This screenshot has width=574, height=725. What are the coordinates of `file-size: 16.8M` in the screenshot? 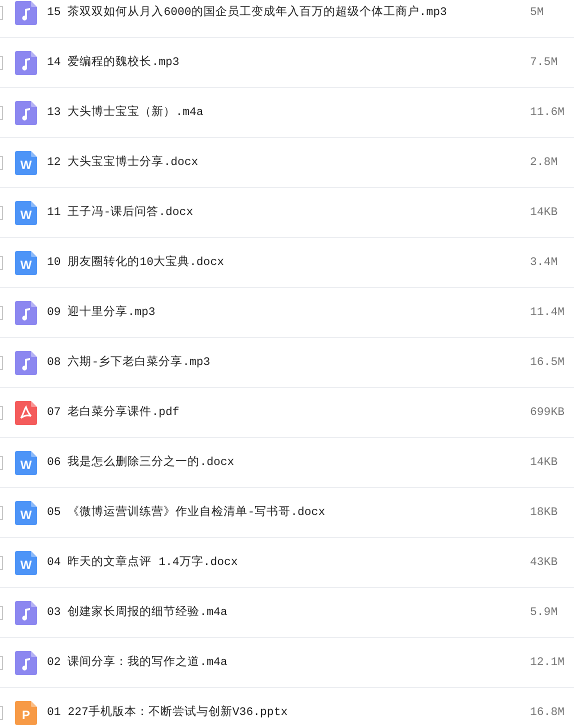 It's located at (548, 712).